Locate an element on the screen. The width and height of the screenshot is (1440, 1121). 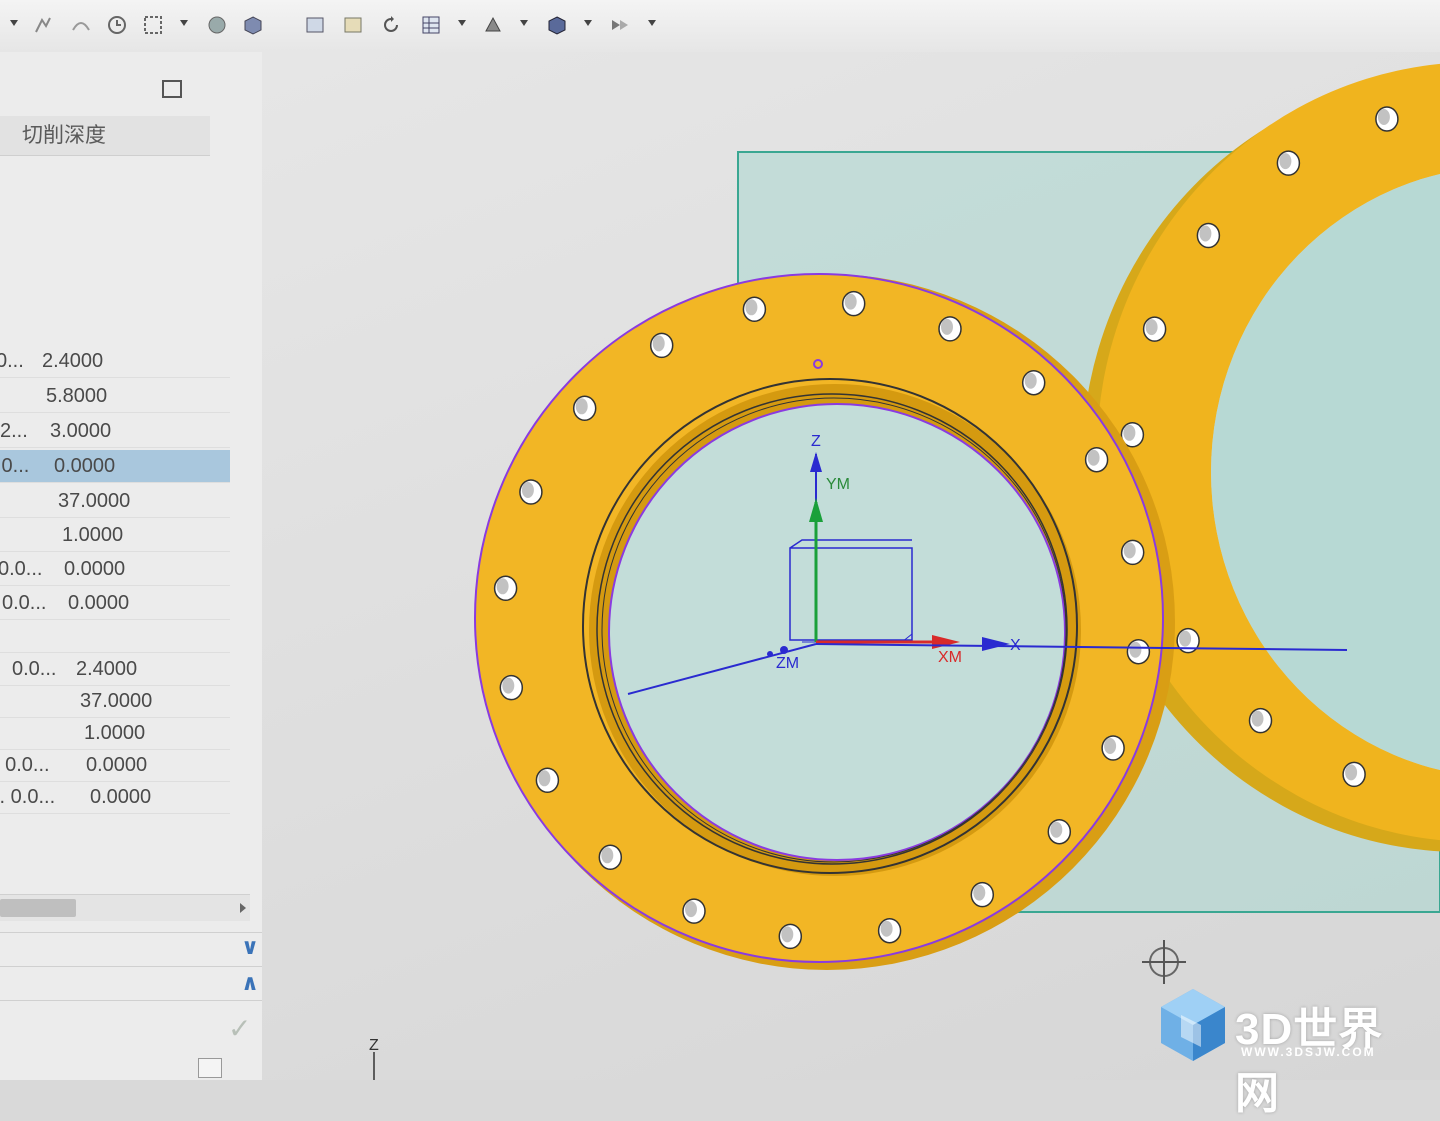
row-value-cut-depth: 5.8000 is located at coordinates (77, 396).